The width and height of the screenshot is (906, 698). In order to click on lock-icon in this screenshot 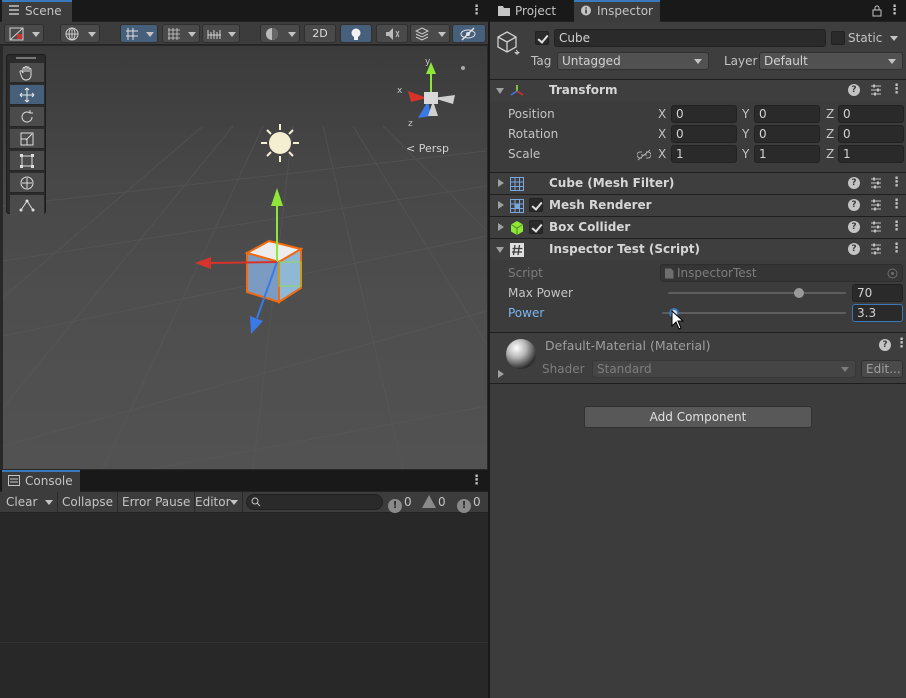, I will do `click(877, 11)`.